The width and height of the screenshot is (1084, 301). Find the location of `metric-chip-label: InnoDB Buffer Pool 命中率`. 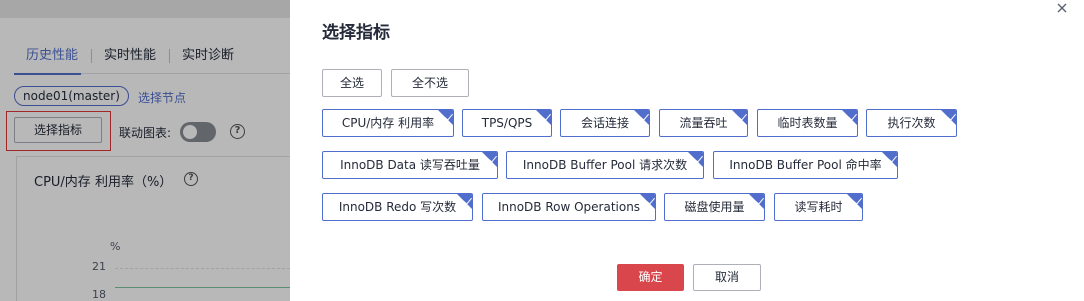

metric-chip-label: InnoDB Buffer Pool 命中率 is located at coordinates (805, 165).